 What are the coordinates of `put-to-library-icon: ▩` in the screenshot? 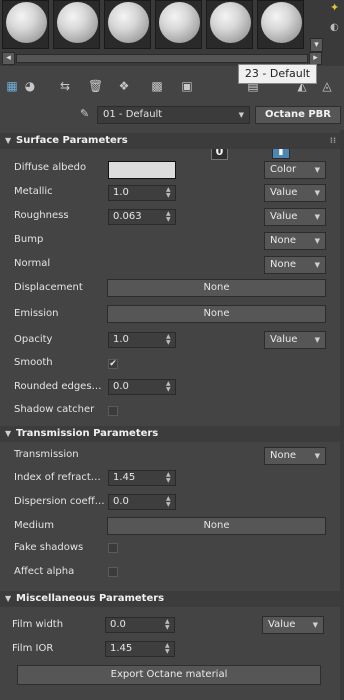 It's located at (157, 86).